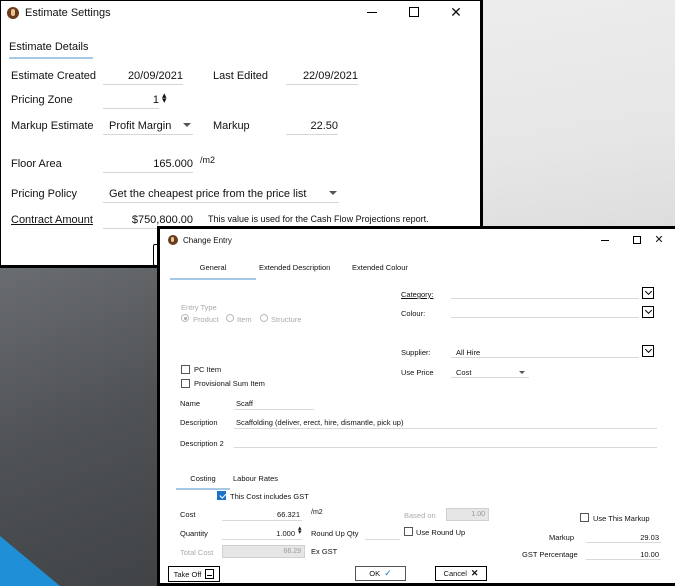 The image size is (675, 586). I want to click on cost-field: 66.321, so click(261, 514).